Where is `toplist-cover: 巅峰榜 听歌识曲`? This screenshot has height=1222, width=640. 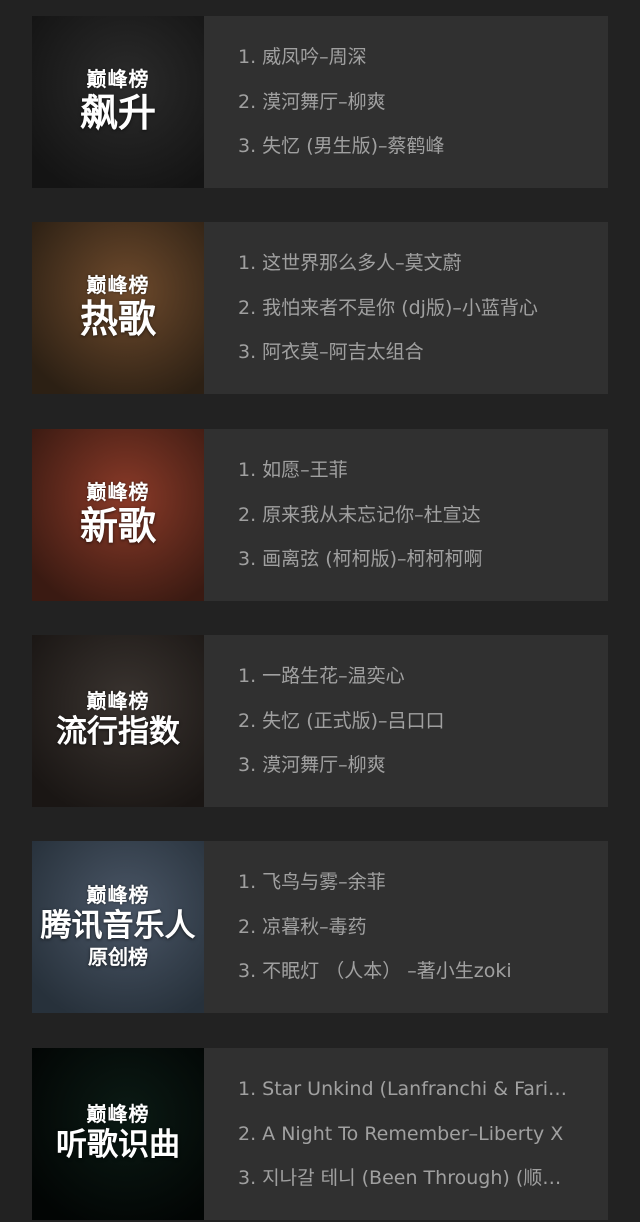 toplist-cover: 巅峰榜 听歌识曲 is located at coordinates (118, 1134).